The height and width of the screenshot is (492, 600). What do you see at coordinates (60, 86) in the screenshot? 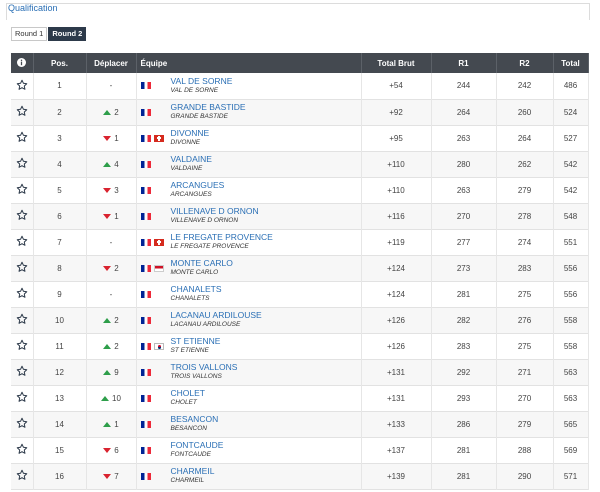
I see `position-cell: 1` at bounding box center [60, 86].